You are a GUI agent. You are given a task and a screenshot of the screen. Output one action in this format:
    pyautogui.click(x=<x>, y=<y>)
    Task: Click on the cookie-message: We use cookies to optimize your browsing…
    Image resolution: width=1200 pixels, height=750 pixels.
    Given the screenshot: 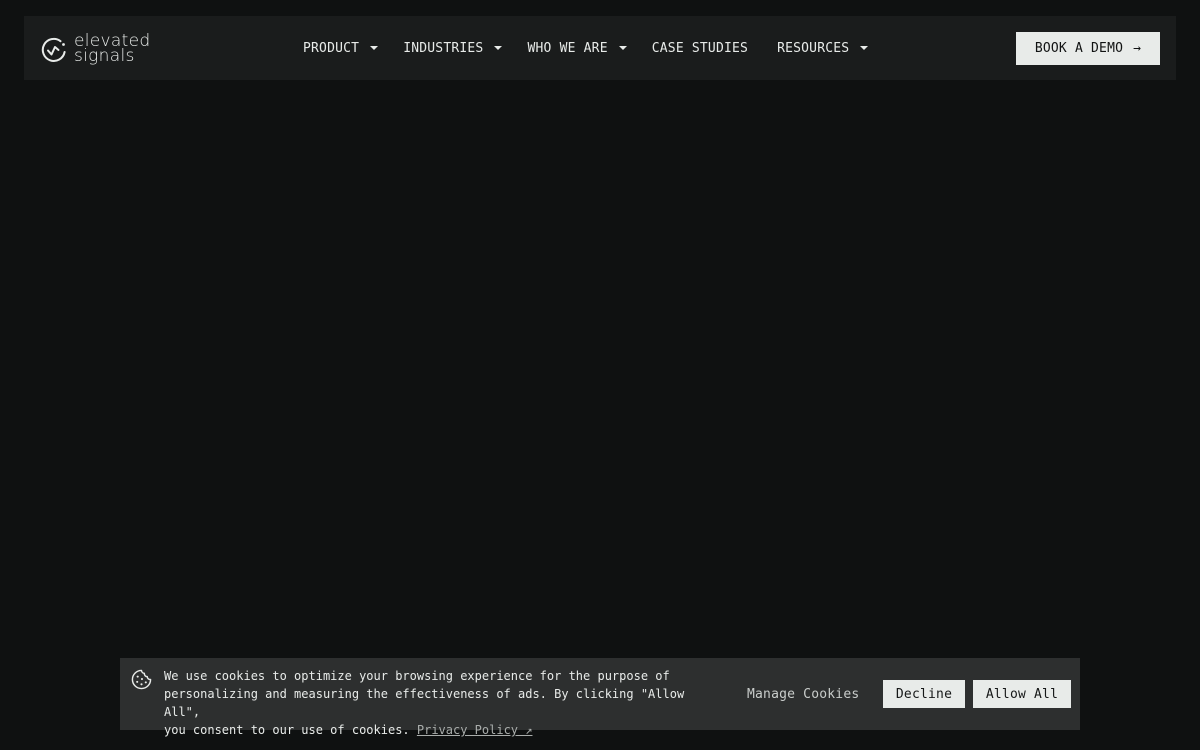 What is the action you would take?
    pyautogui.click(x=444, y=703)
    